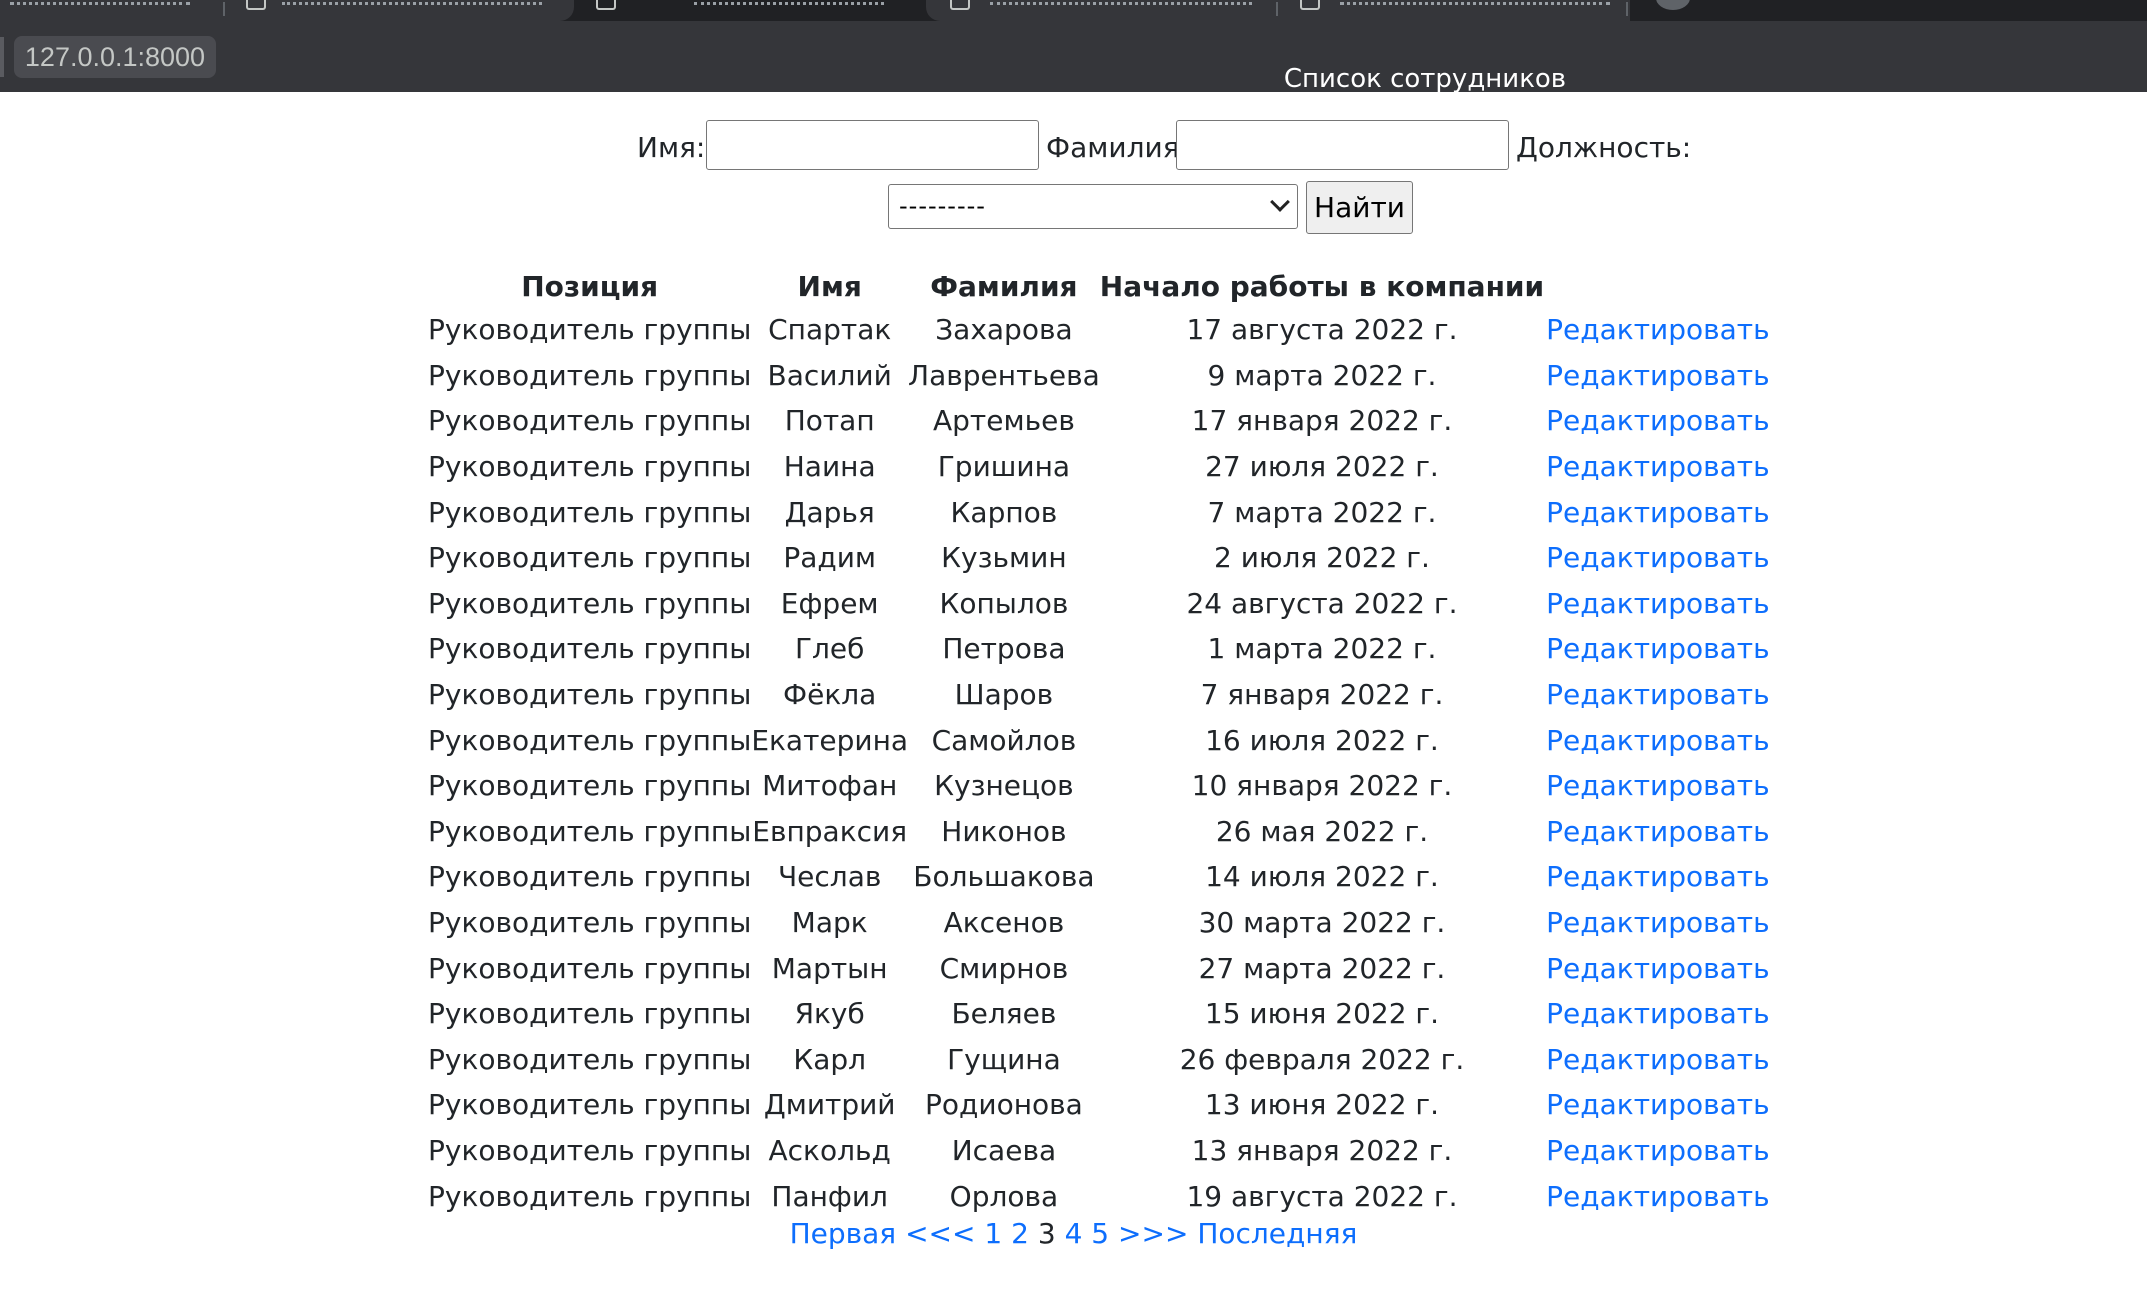 Image resolution: width=2147 pixels, height=1315 pixels. What do you see at coordinates (671, 147) in the screenshot?
I see `first-name-label: Имя:` at bounding box center [671, 147].